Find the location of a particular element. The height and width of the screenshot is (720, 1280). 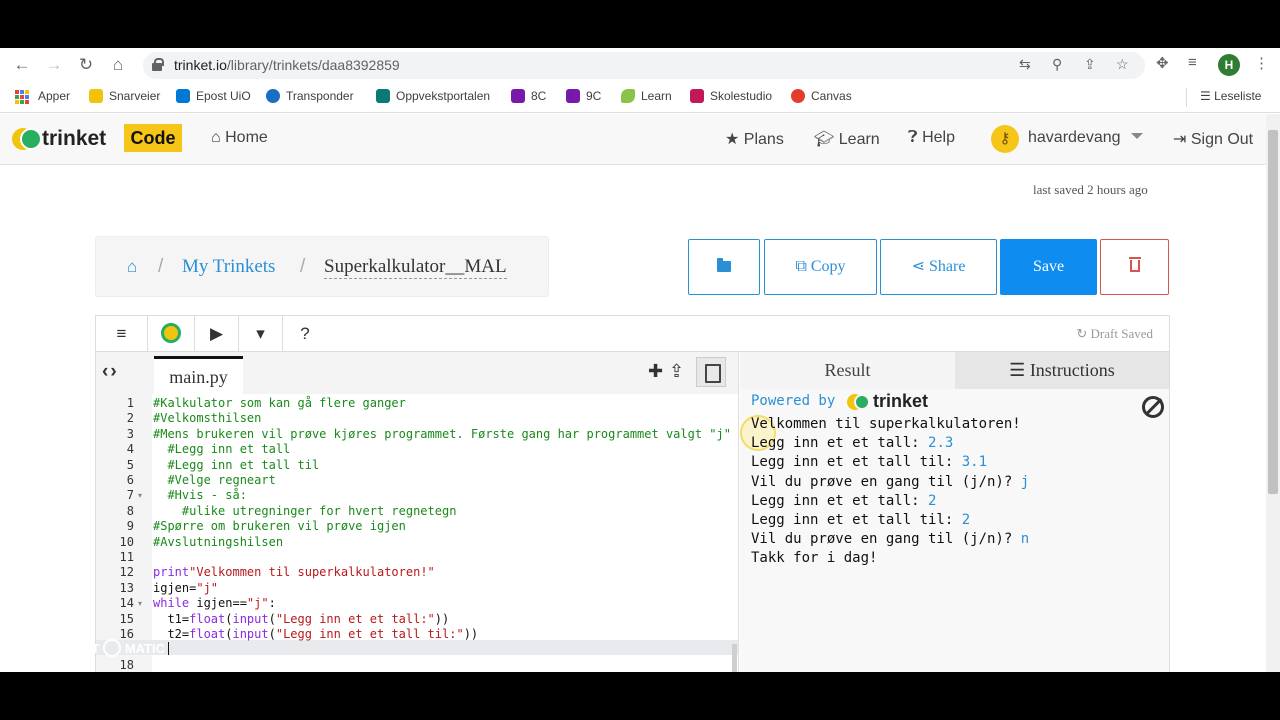

bookmark-skolestudio: Skolestudio is located at coordinates (731, 96).